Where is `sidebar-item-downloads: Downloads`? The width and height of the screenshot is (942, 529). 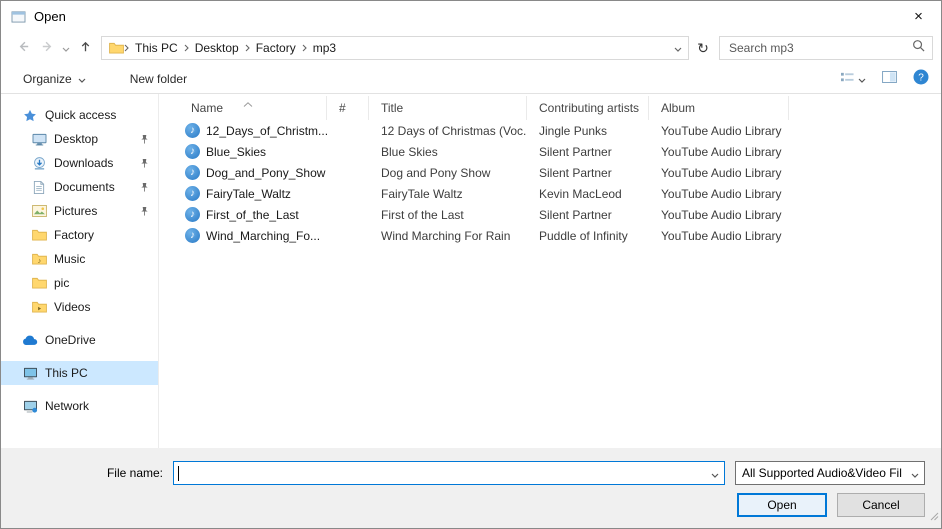 sidebar-item-downloads: Downloads is located at coordinates (79, 163).